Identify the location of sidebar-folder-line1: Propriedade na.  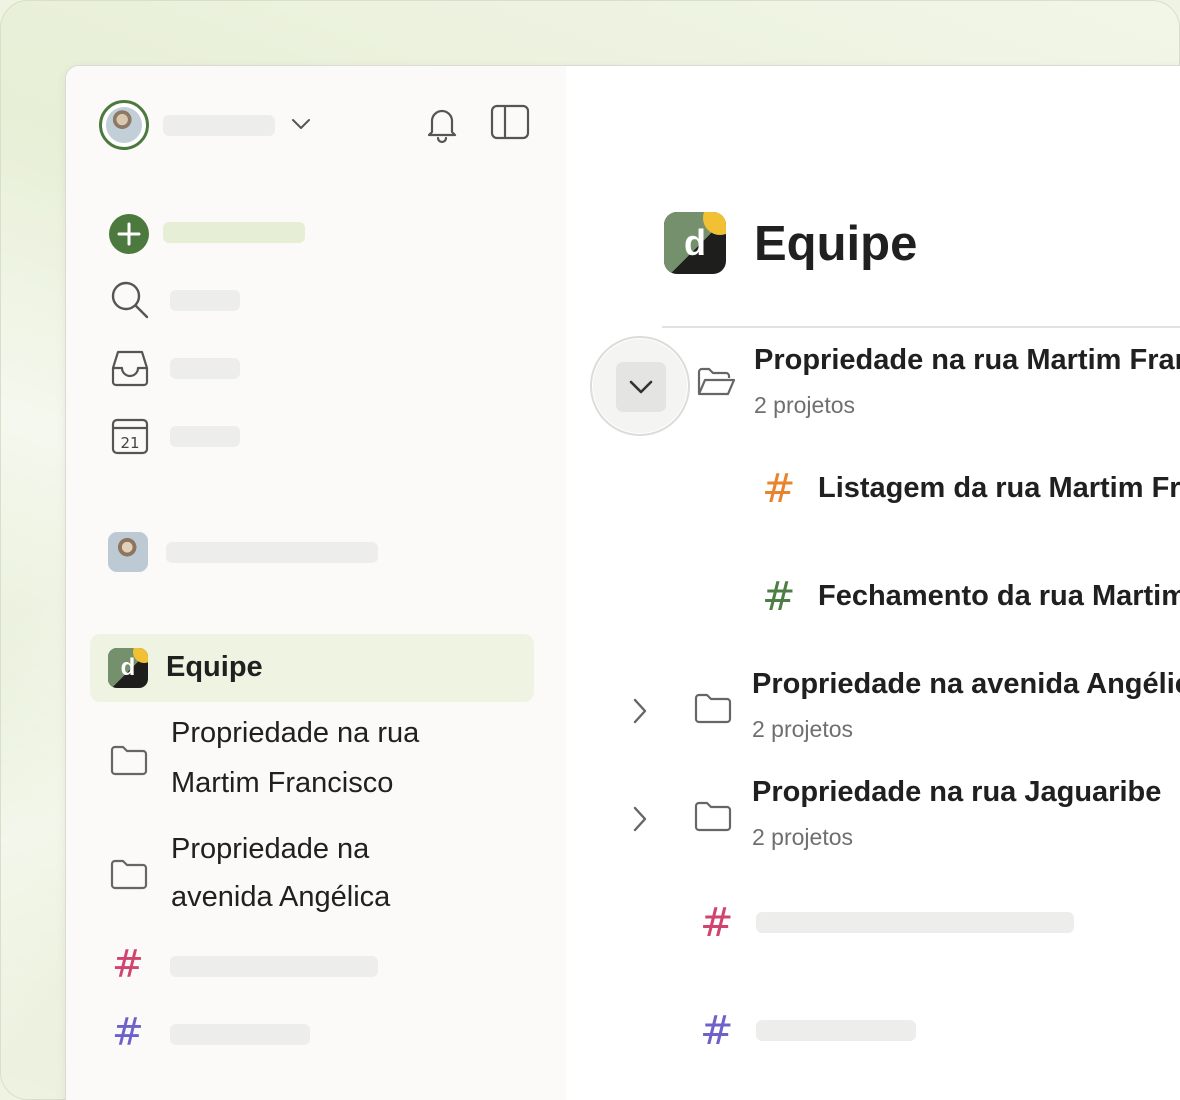
(270, 849).